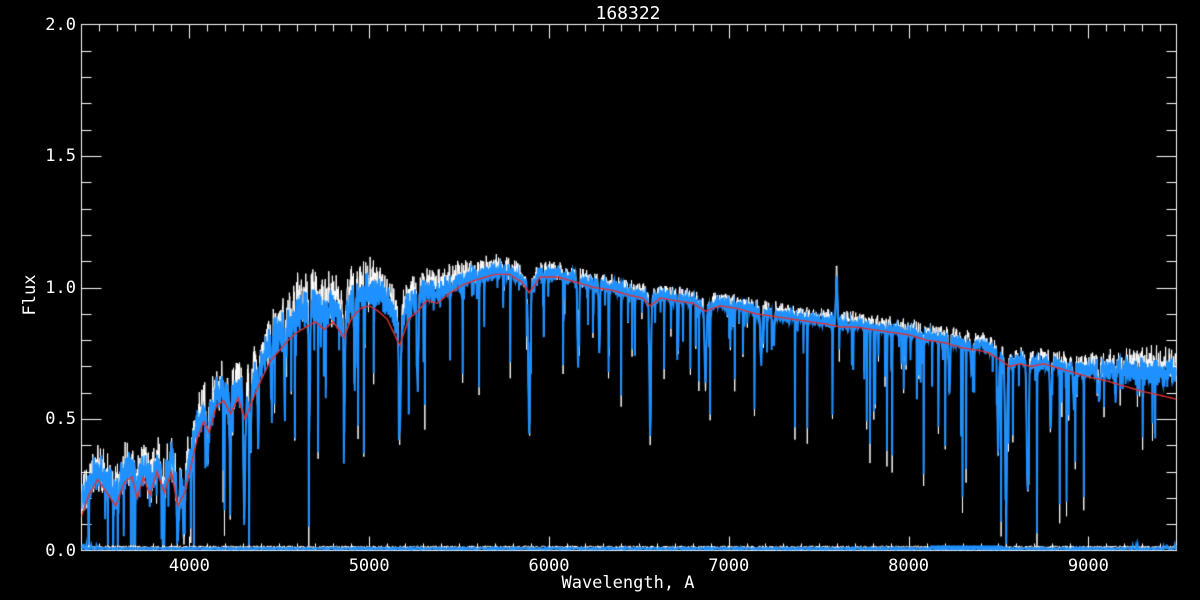  What do you see at coordinates (729, 566) in the screenshot?
I see `x-axis-tick-label: 7000` at bounding box center [729, 566].